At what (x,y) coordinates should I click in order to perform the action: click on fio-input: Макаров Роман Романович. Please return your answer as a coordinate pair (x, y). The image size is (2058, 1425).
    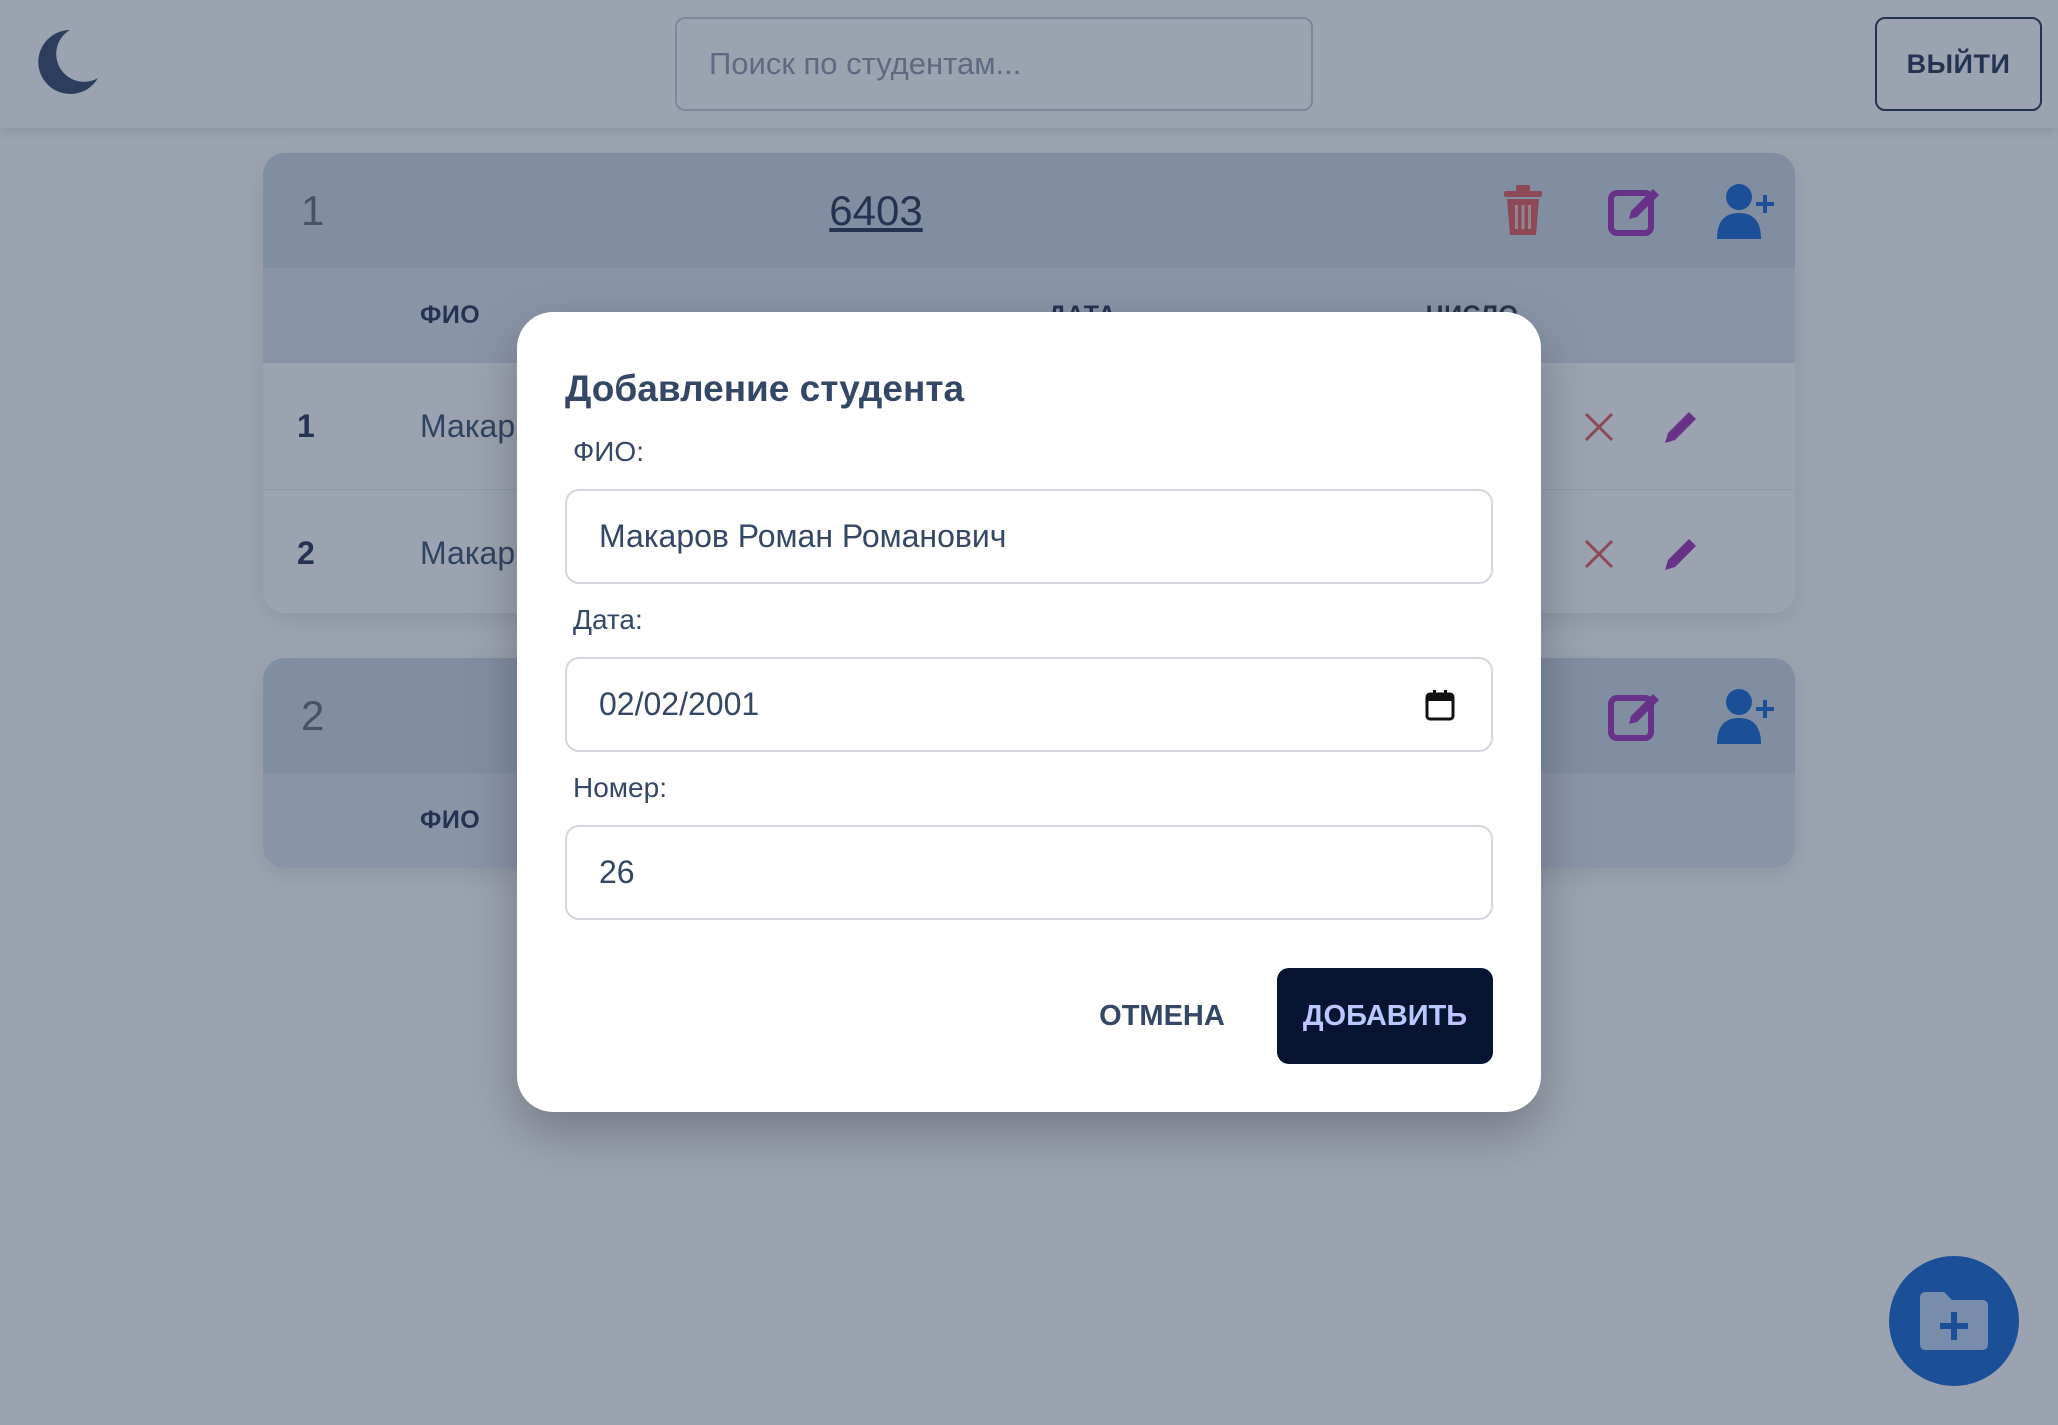
    Looking at the image, I should click on (1029, 536).